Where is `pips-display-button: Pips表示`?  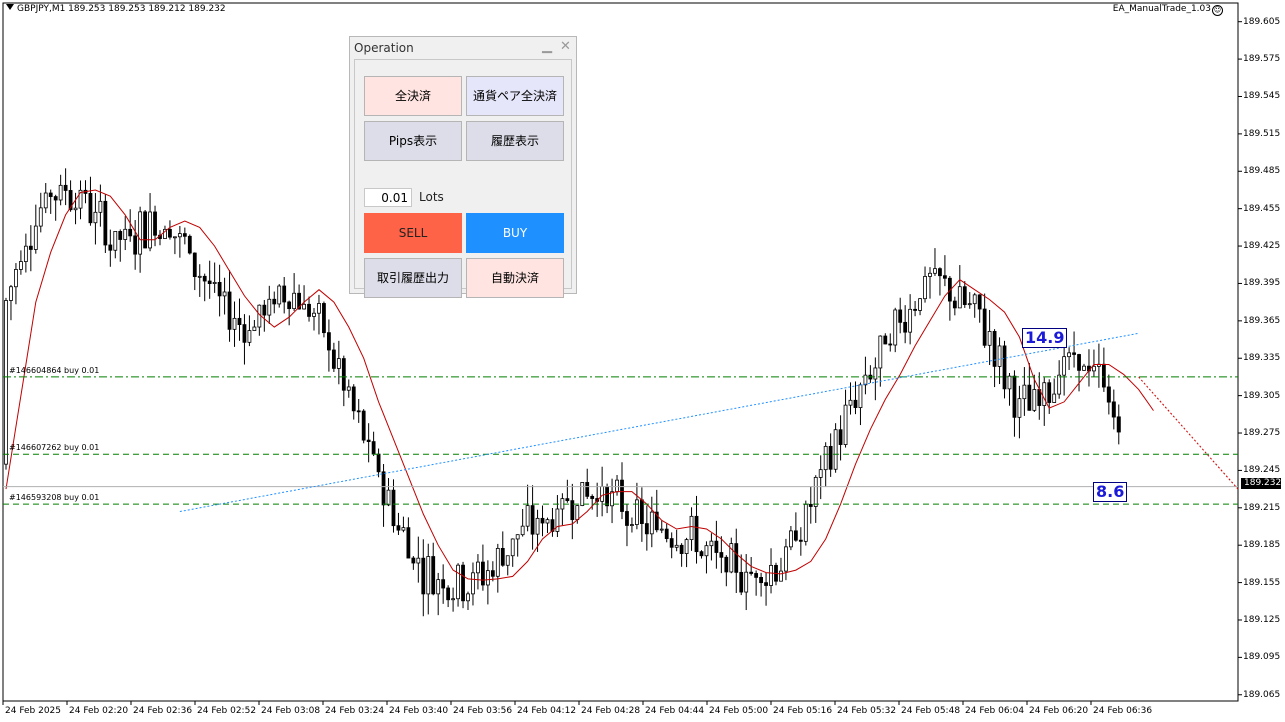 pips-display-button: Pips表示 is located at coordinates (413, 141).